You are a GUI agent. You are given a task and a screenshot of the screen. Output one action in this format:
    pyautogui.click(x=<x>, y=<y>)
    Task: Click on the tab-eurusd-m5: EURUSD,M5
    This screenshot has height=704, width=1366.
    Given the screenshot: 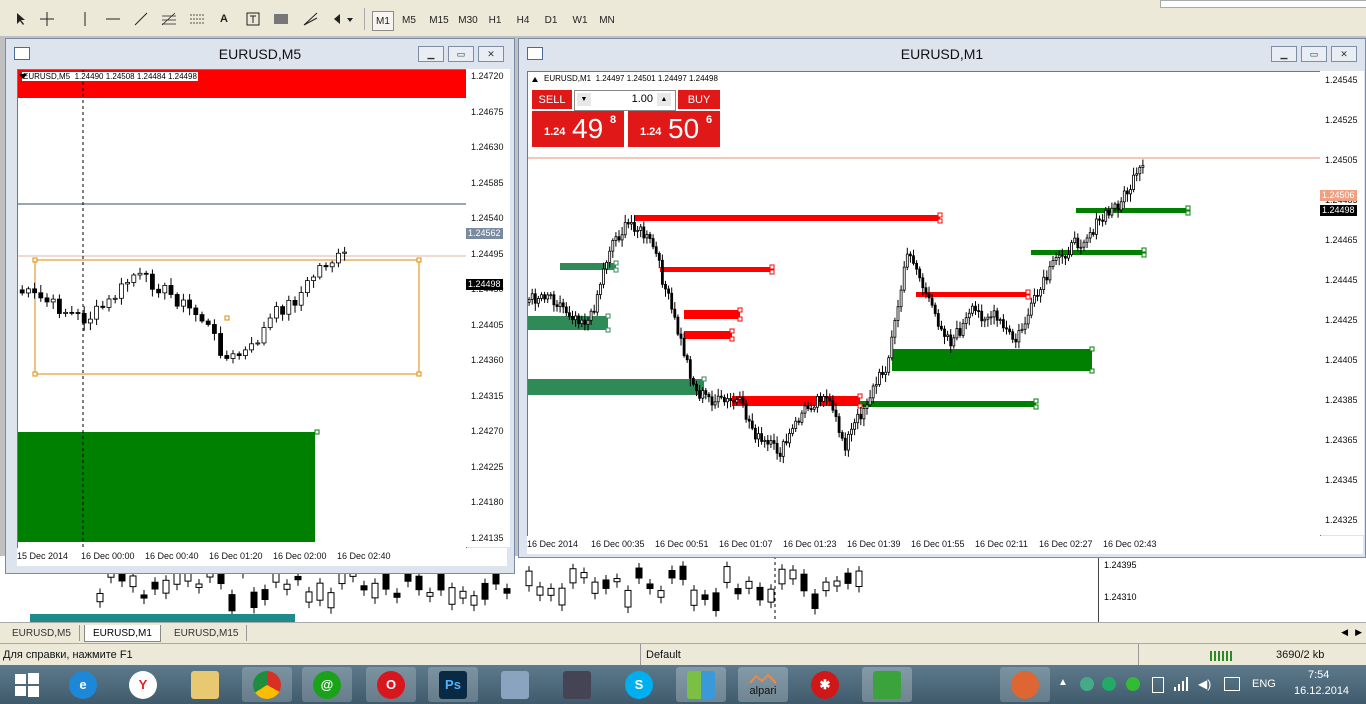 What is the action you would take?
    pyautogui.click(x=42, y=633)
    